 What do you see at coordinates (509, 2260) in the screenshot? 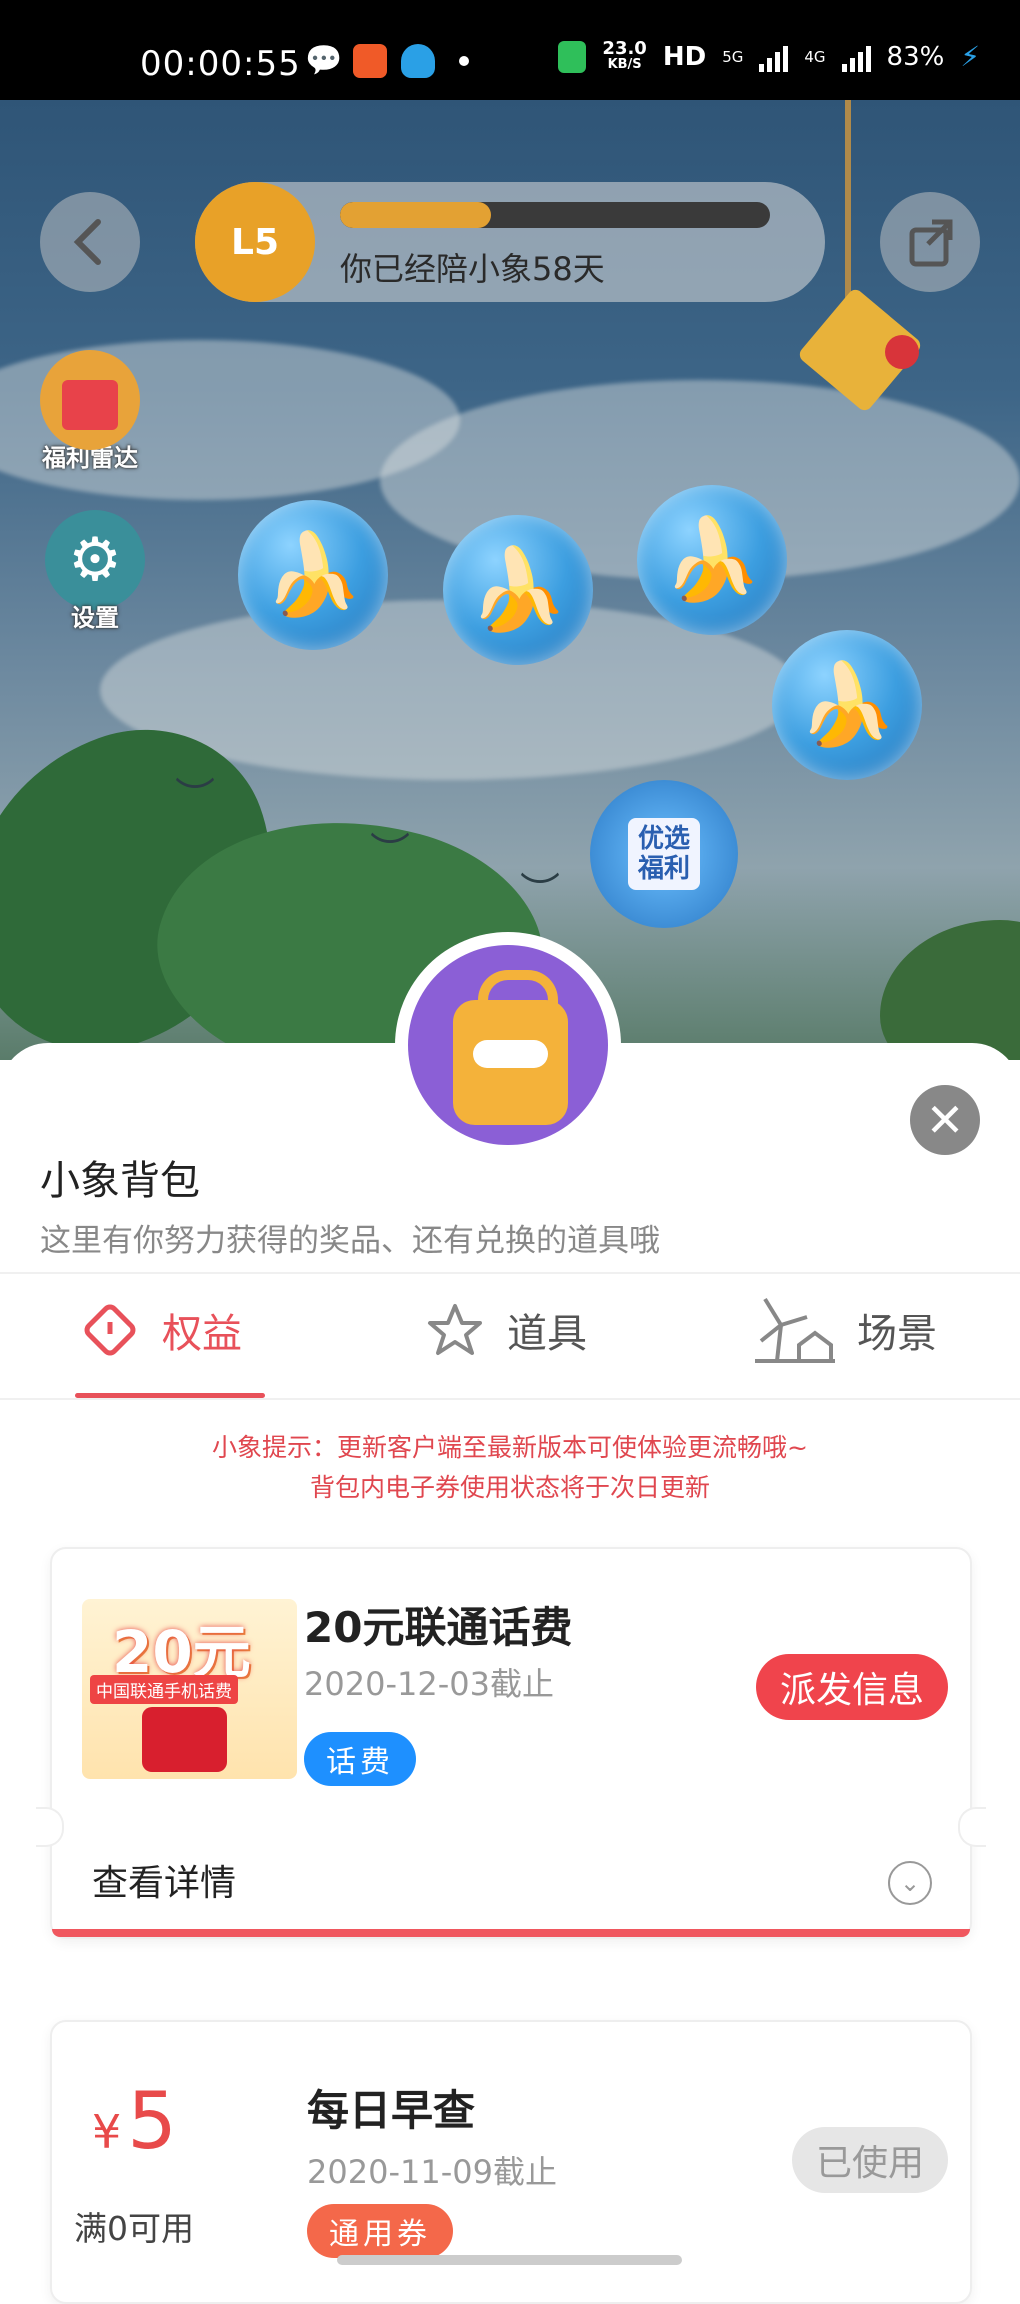
I see `home-indicator` at bounding box center [509, 2260].